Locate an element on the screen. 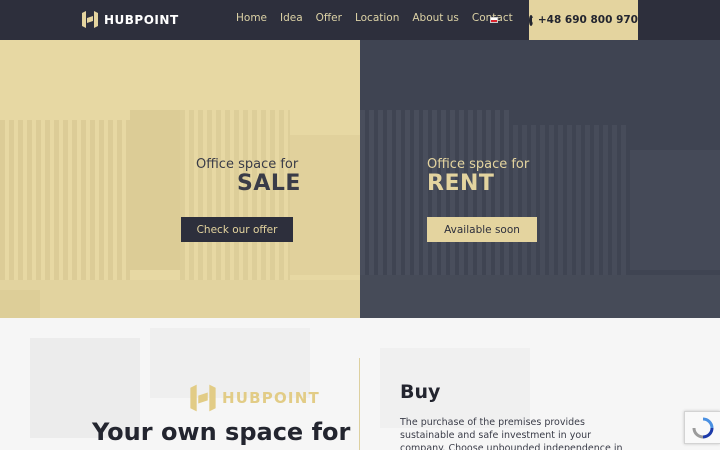  phone-number: +48 690 800 970 is located at coordinates (587, 20).